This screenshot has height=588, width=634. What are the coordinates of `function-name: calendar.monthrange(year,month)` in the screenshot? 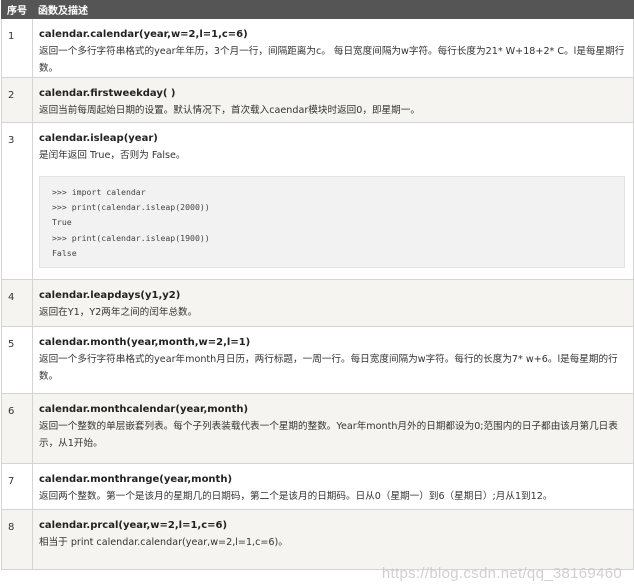 It's located at (136, 479).